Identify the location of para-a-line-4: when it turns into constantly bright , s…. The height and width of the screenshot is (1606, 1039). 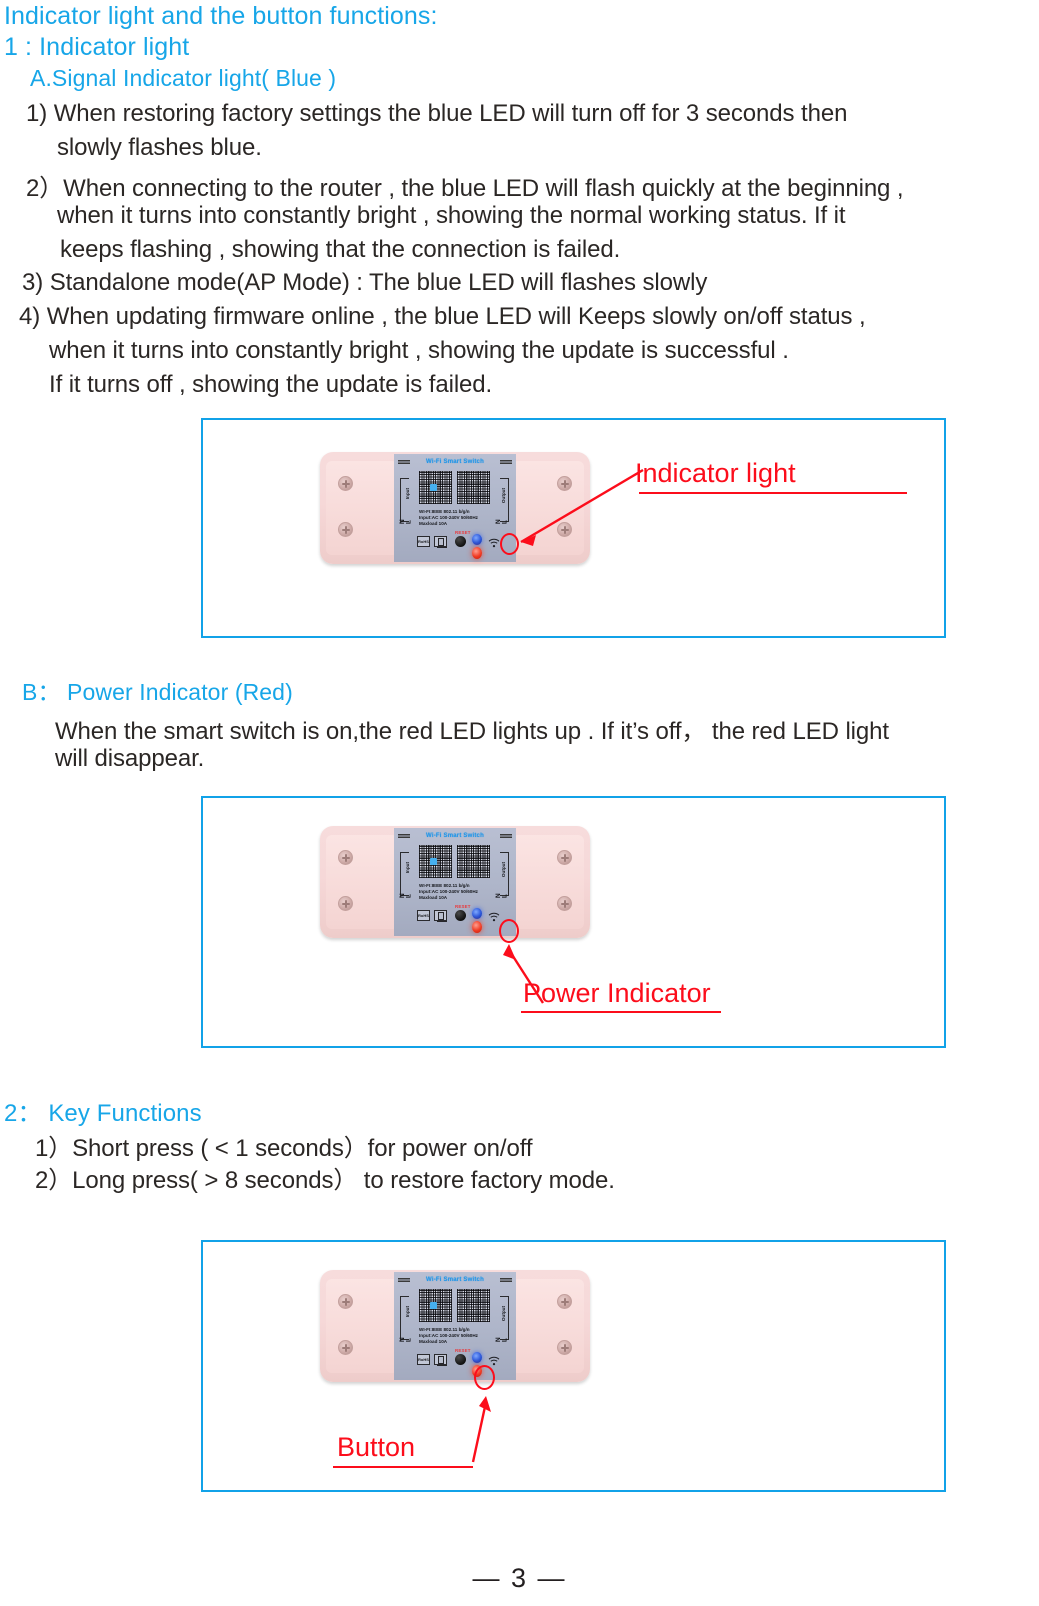
(451, 215).